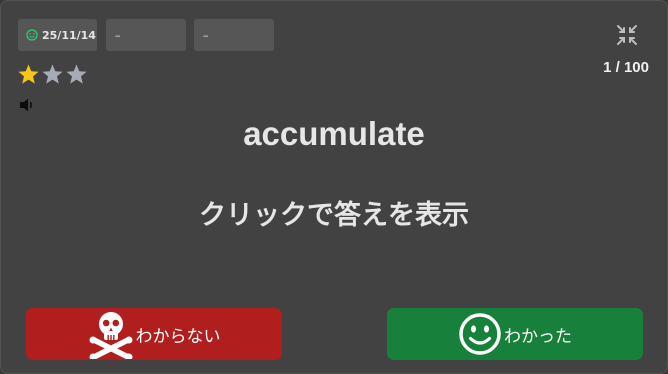 The height and width of the screenshot is (374, 668). Describe the element at coordinates (28, 74) in the screenshot. I see `star-icon-filled` at that location.